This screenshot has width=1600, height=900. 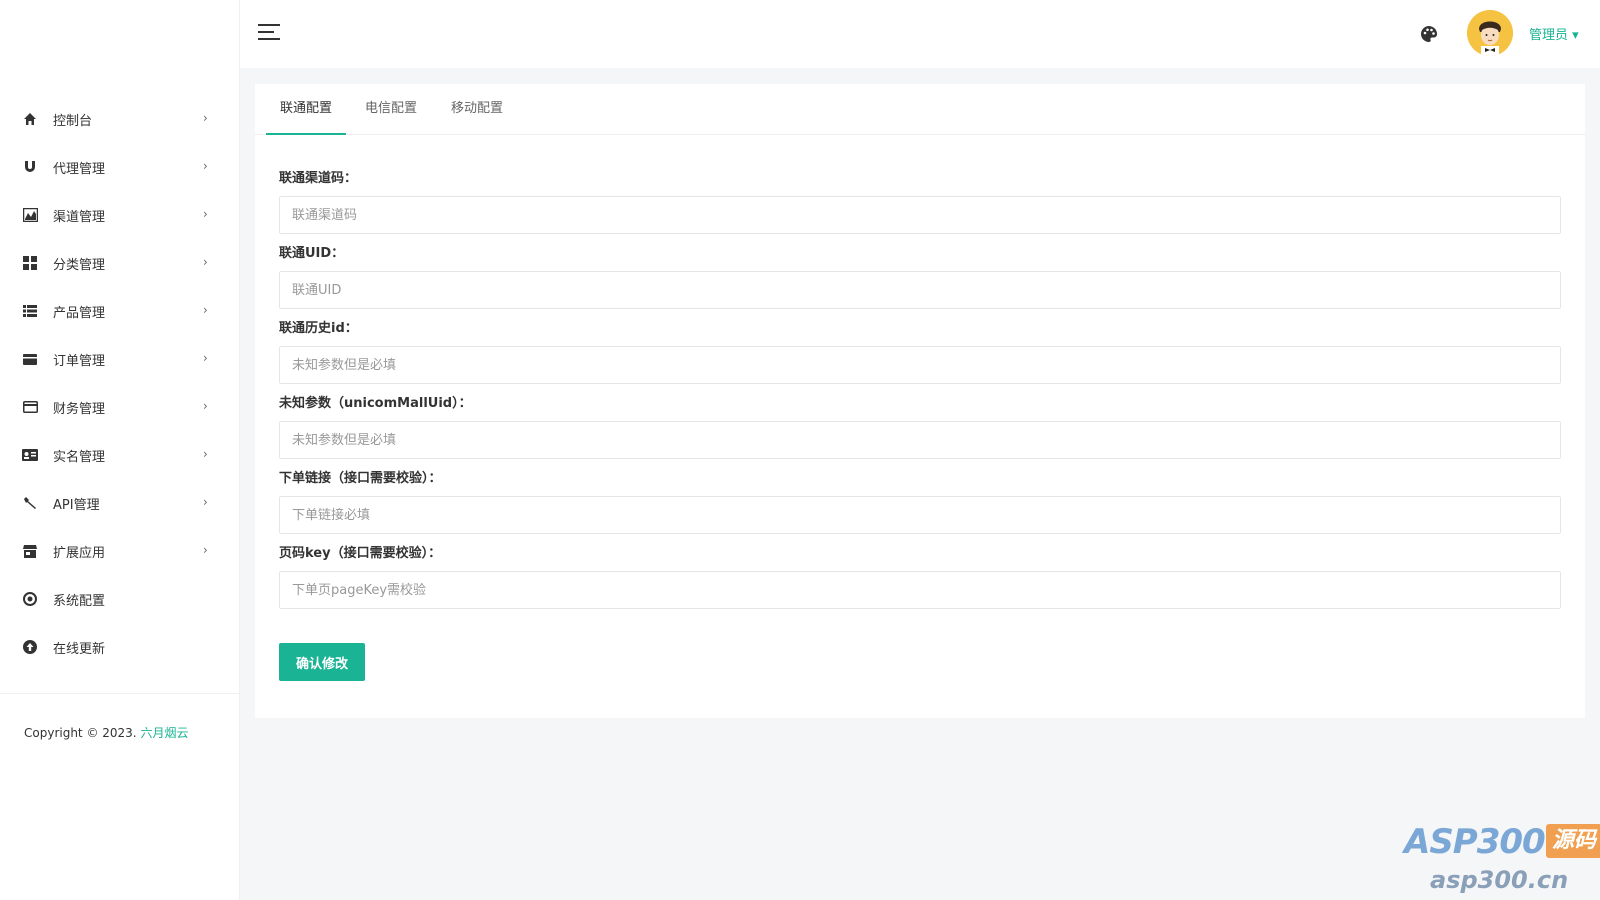 I want to click on tab-bar: 联通配置 电信配置 移动配置, so click(x=920, y=109).